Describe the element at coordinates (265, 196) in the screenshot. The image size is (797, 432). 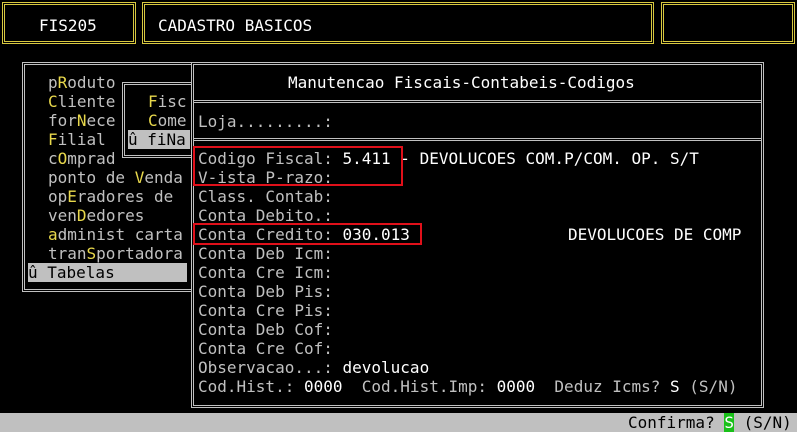
I see `class-contab-field: Class. Contab:` at that location.